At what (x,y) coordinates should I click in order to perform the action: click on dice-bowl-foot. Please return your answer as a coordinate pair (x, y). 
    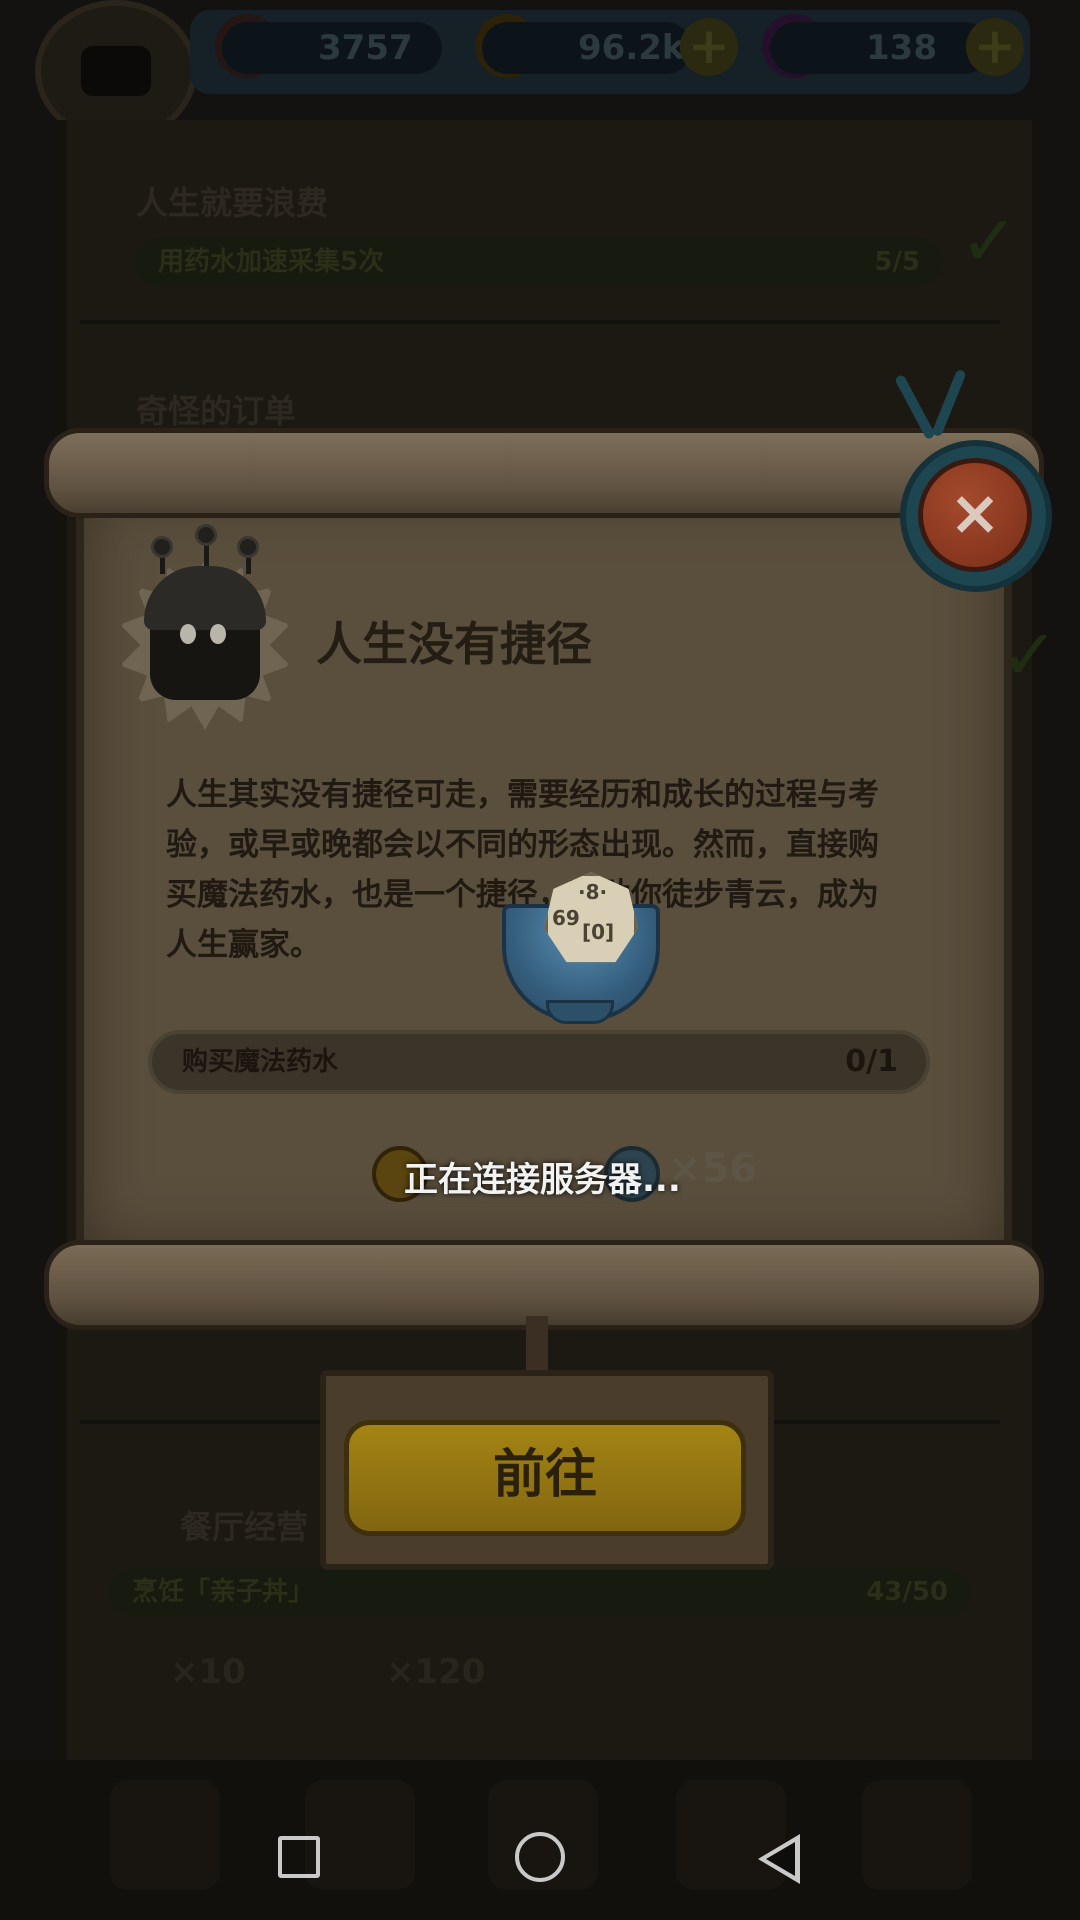
    Looking at the image, I should click on (580, 1012).